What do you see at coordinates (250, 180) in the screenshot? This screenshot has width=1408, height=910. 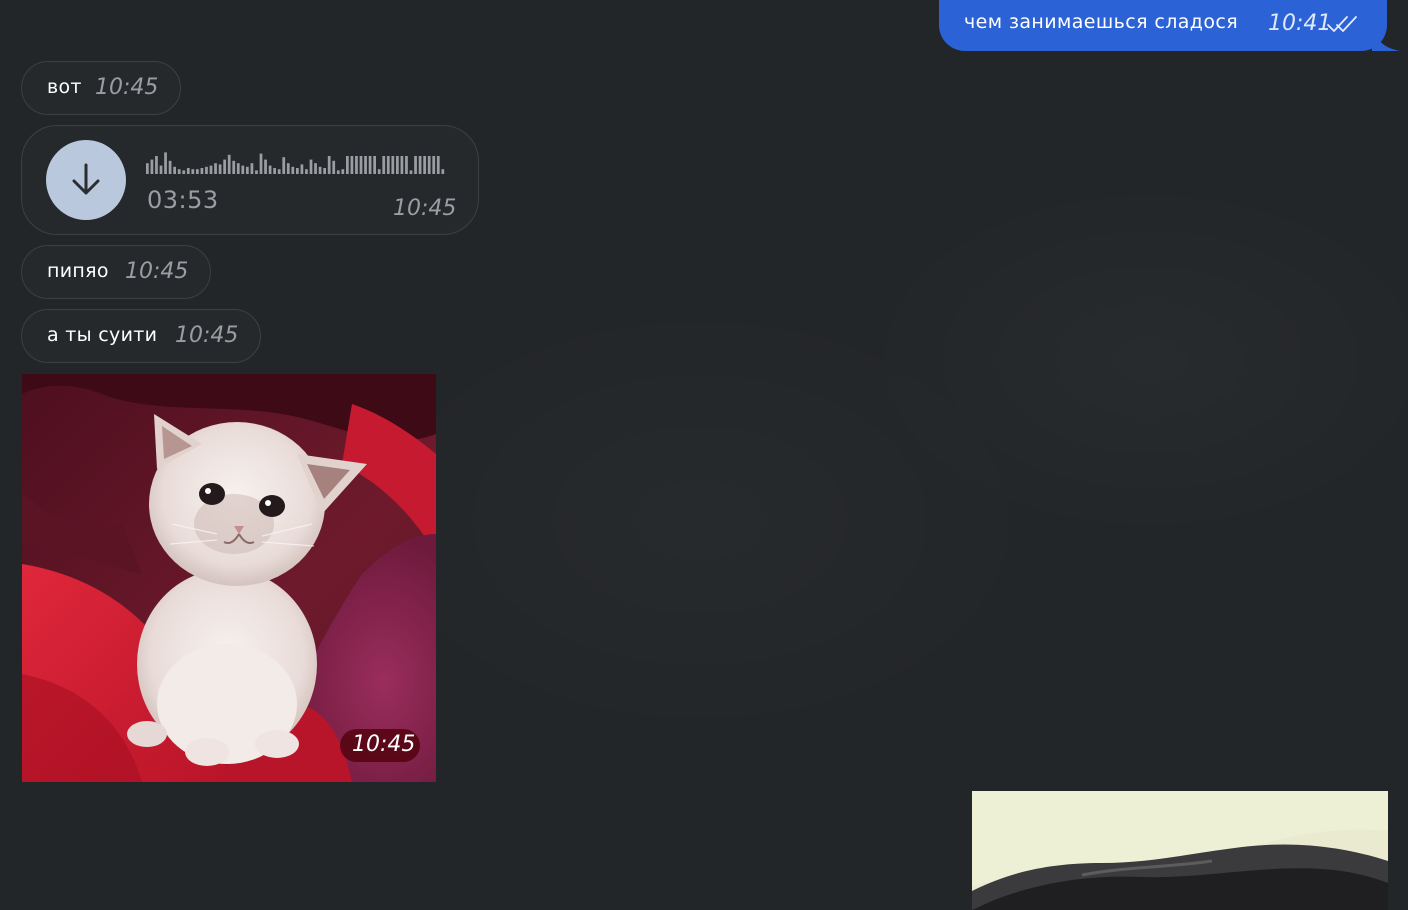 I see `voice-message: 03:53 10:45` at bounding box center [250, 180].